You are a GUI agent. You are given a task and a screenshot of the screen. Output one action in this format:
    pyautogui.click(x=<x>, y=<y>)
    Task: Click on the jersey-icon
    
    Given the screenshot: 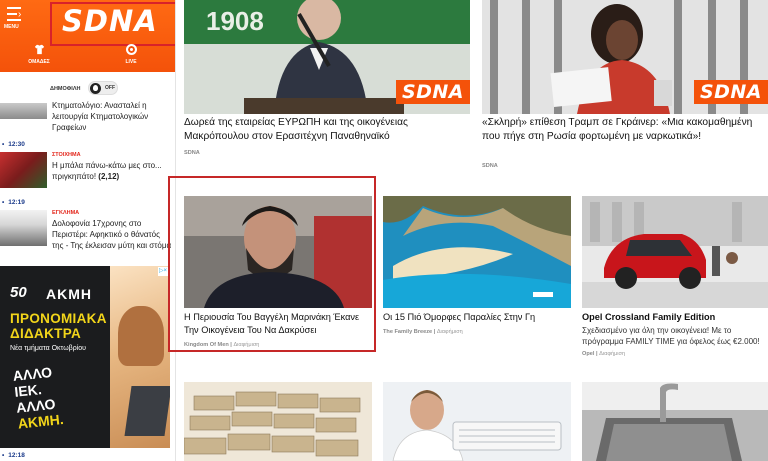 What is the action you would take?
    pyautogui.click(x=39, y=49)
    